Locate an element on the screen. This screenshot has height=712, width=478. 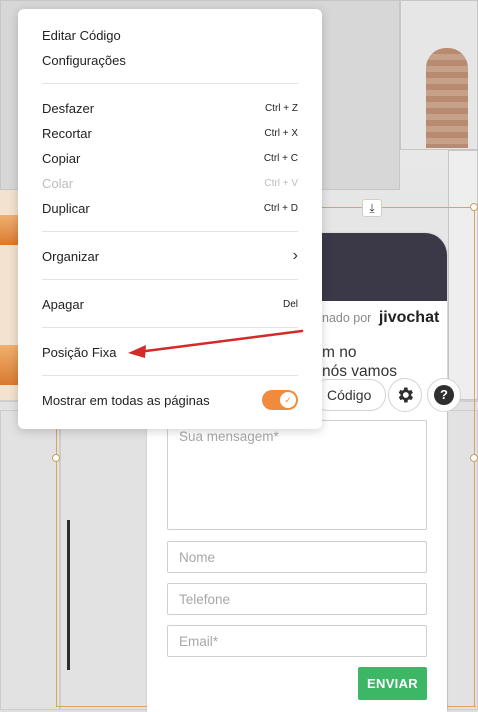
menu-item-arrange: Organizar › is located at coordinates (170, 256).